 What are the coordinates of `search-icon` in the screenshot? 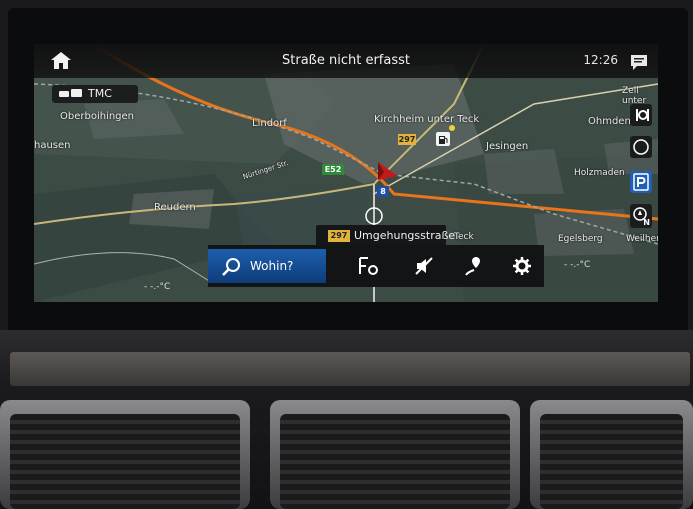 It's located at (231, 267).